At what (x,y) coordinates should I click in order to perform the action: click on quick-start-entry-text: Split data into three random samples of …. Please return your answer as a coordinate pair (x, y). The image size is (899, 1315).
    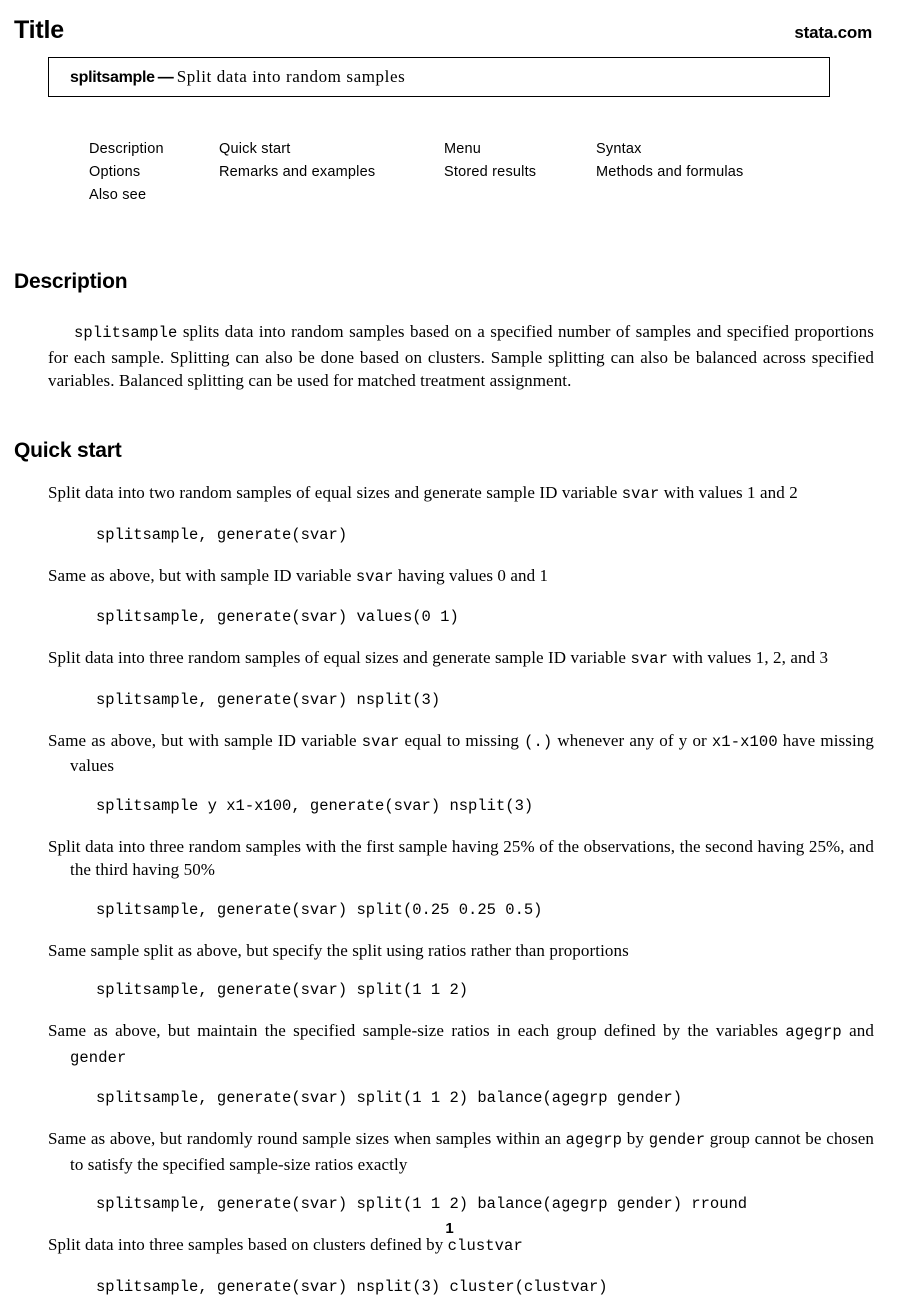
    Looking at the image, I should click on (461, 659).